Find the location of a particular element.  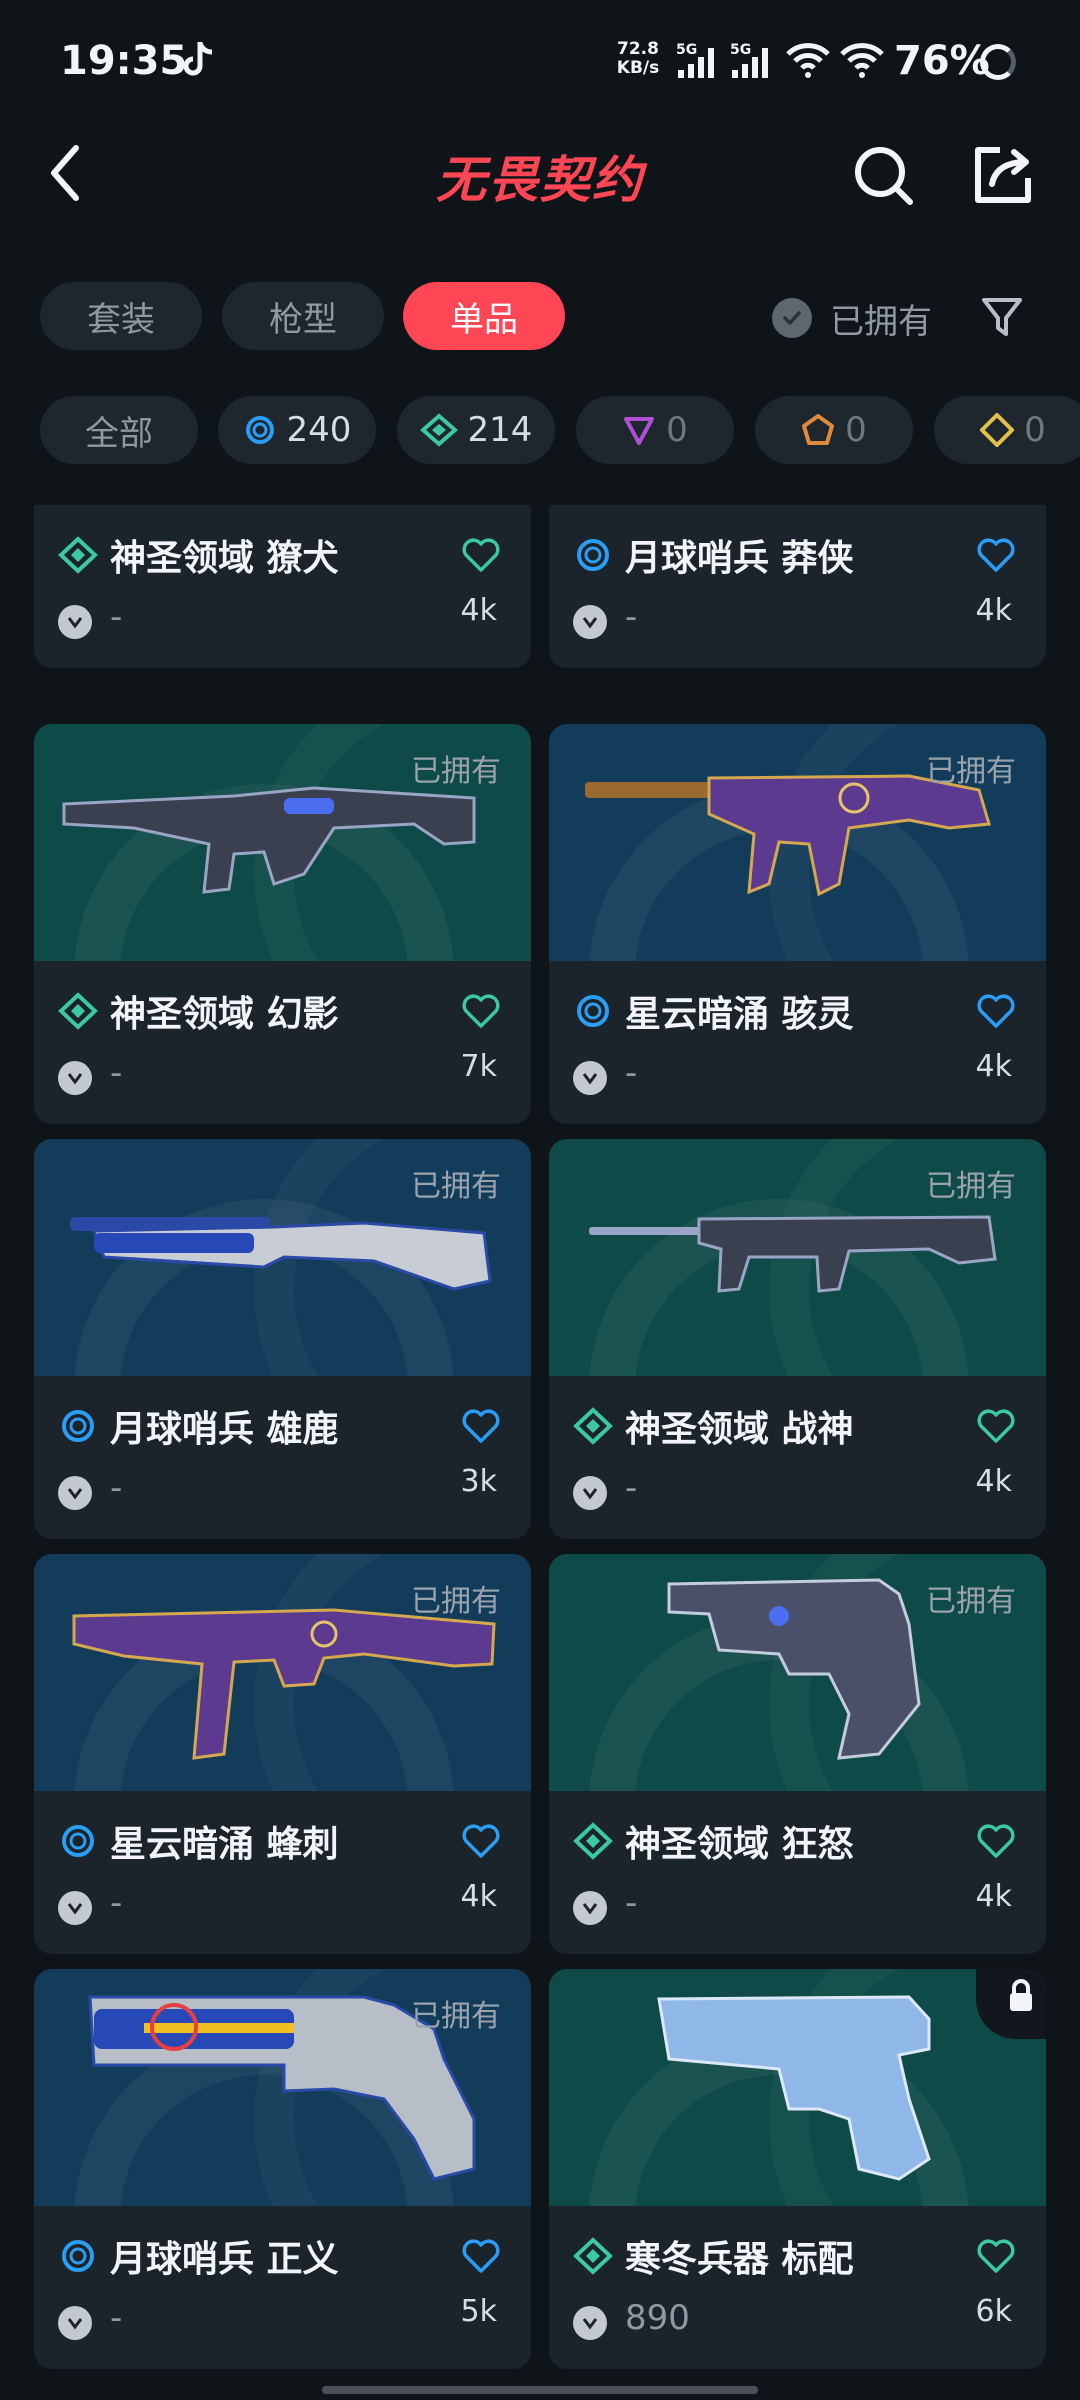

skin-card: 已拥有 月球哨兵 正义 - 5k is located at coordinates (282, 2169).